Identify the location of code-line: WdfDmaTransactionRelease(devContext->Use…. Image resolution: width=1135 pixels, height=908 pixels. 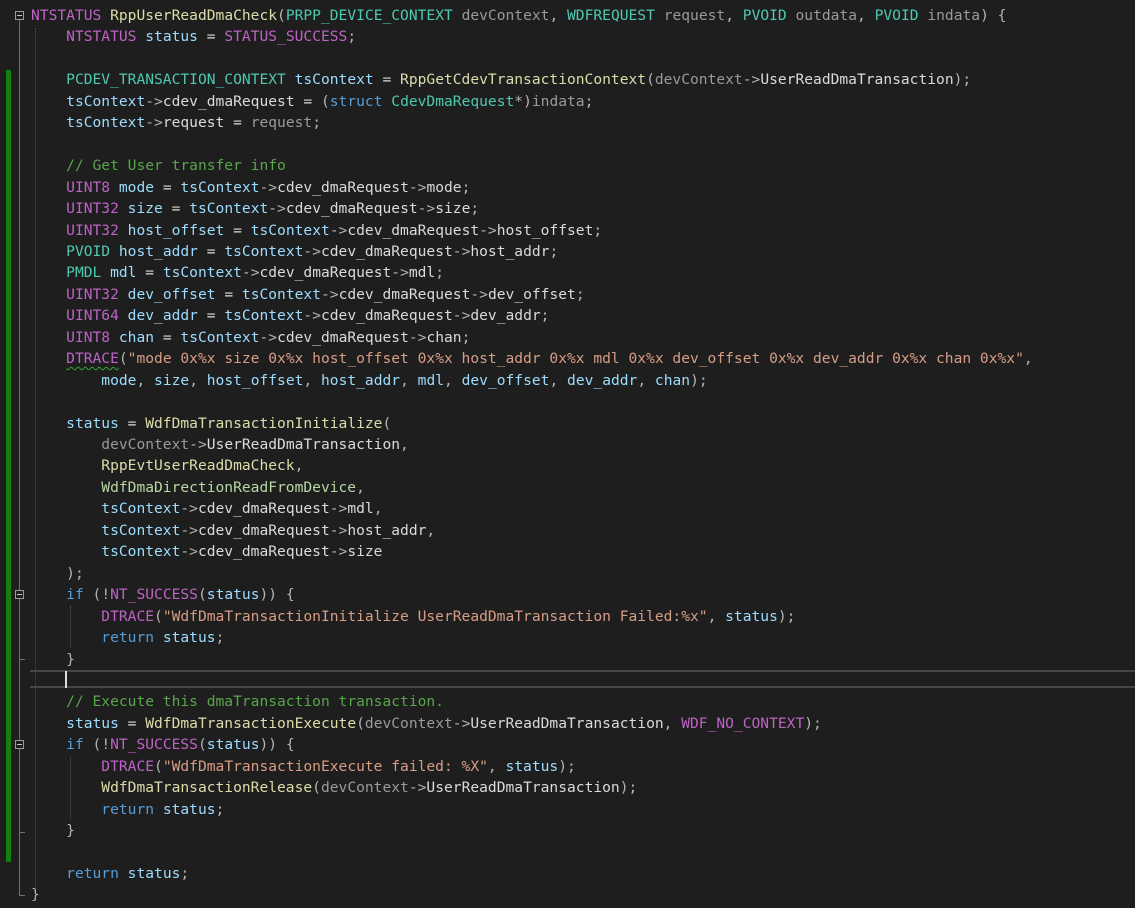
(334, 787).